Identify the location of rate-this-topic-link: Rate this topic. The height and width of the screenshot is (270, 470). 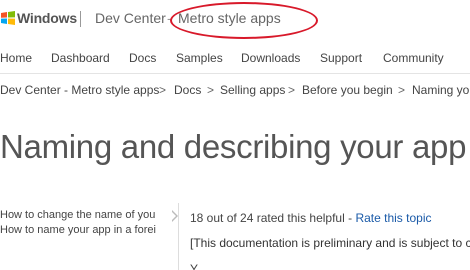
(393, 218).